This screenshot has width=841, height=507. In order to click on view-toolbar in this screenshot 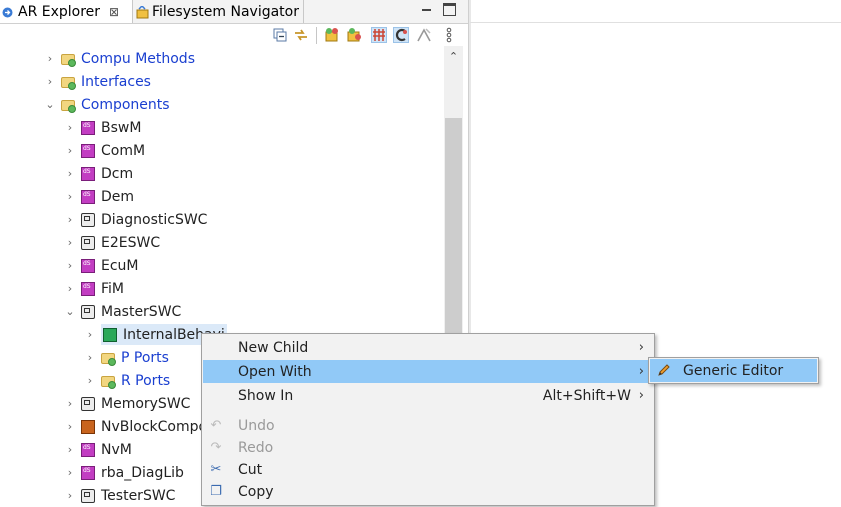, I will do `click(234, 35)`.